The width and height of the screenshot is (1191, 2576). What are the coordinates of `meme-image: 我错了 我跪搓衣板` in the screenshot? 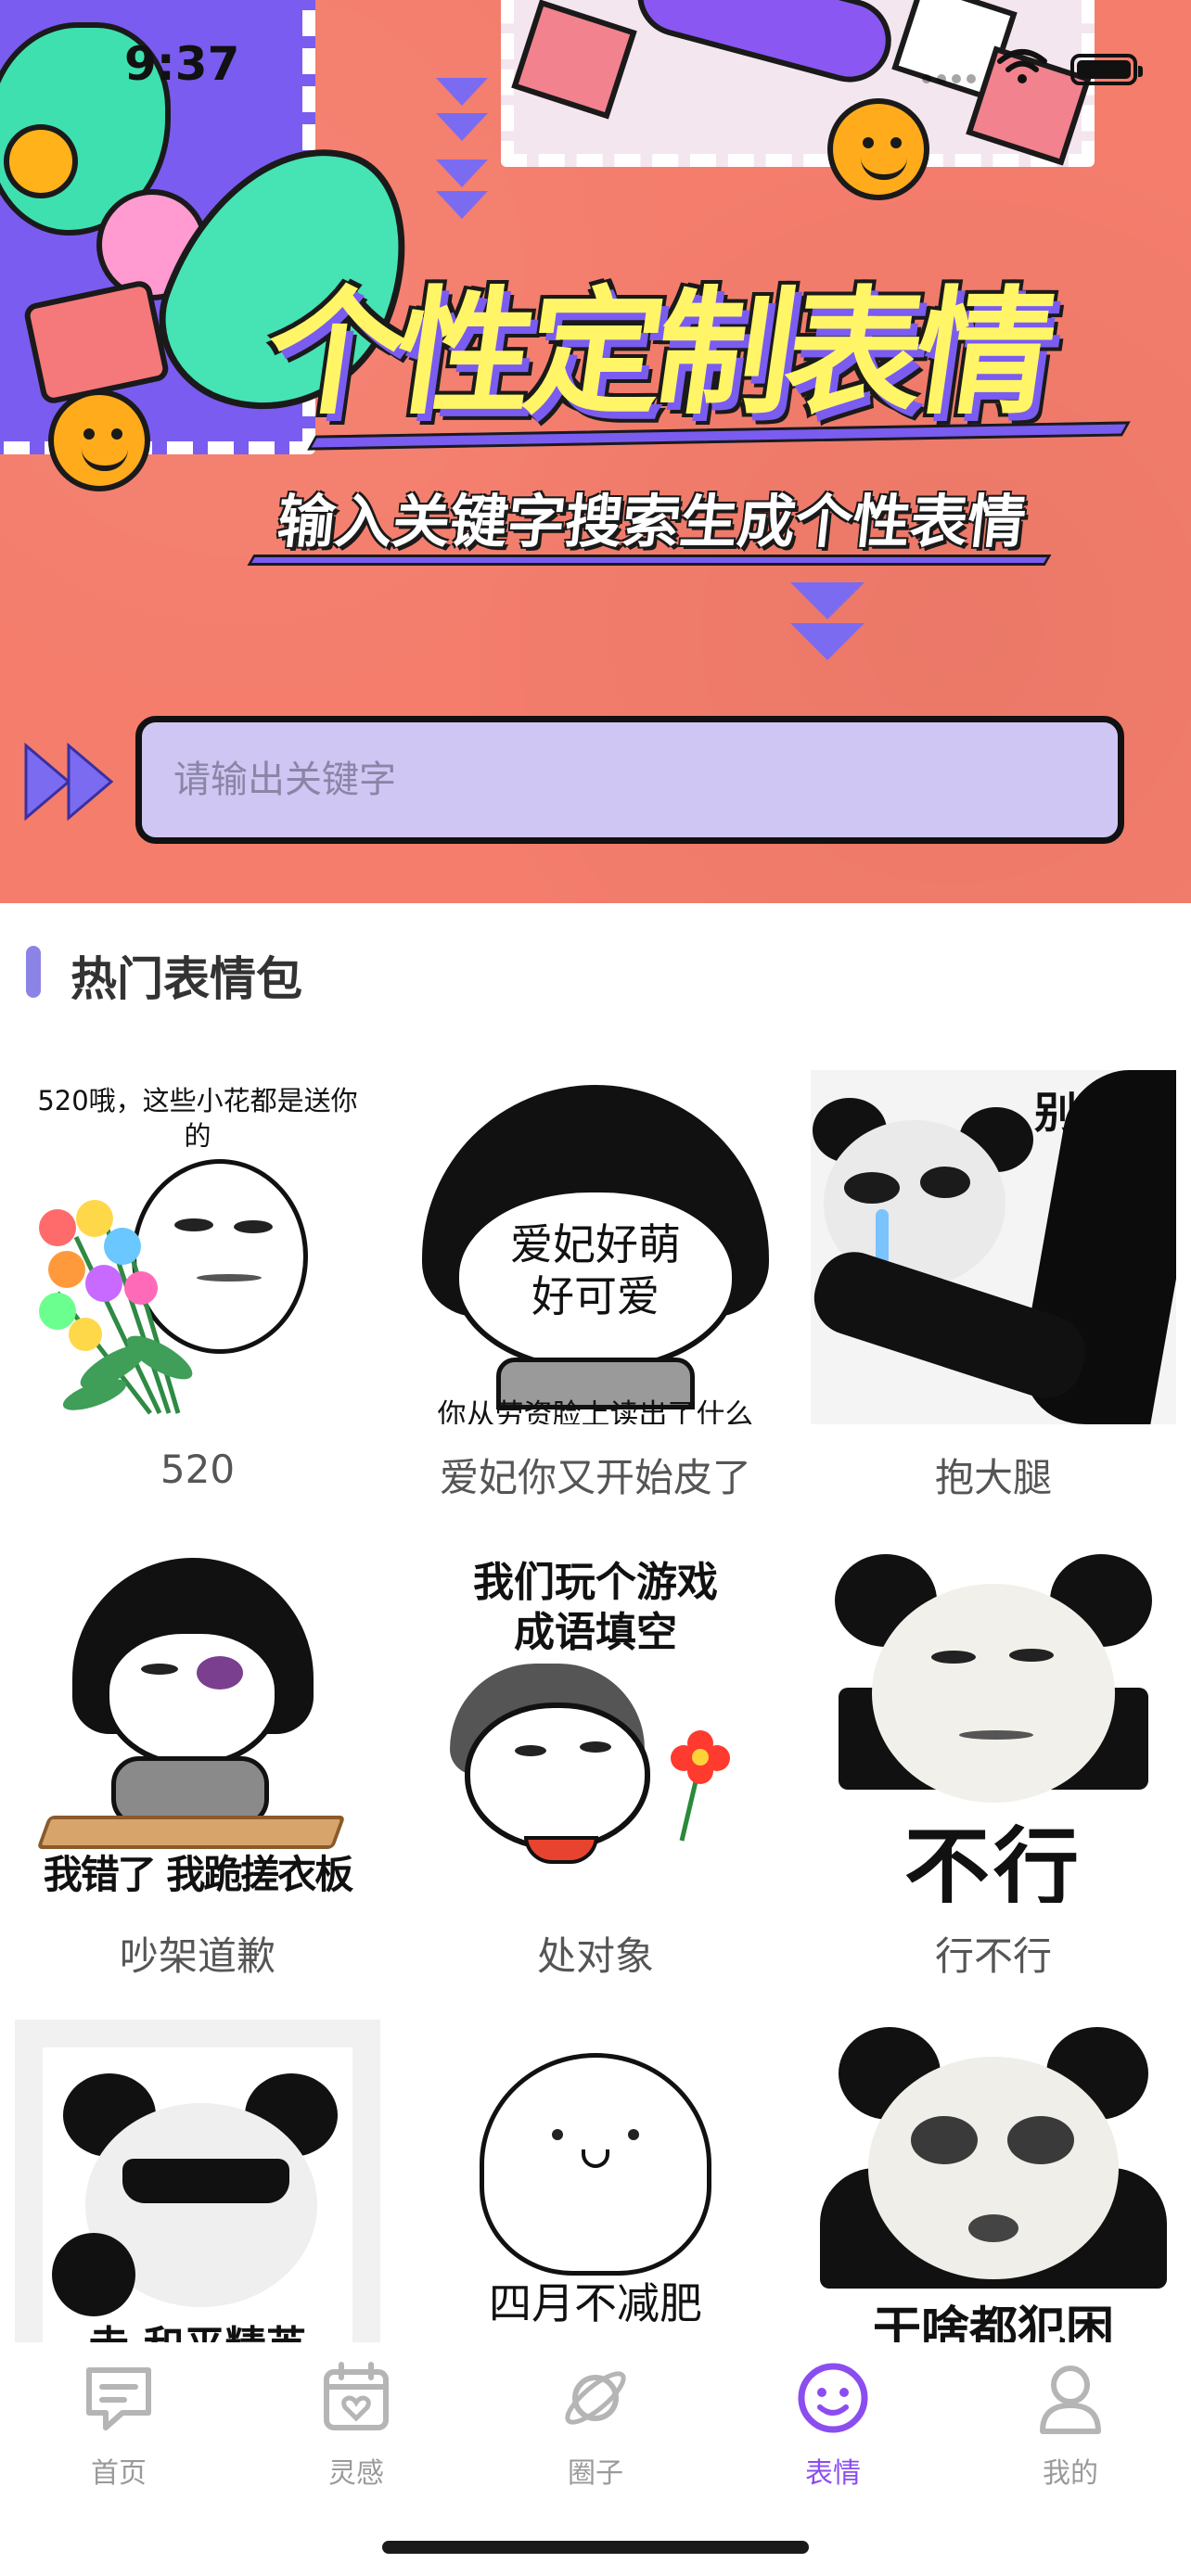 It's located at (197, 1726).